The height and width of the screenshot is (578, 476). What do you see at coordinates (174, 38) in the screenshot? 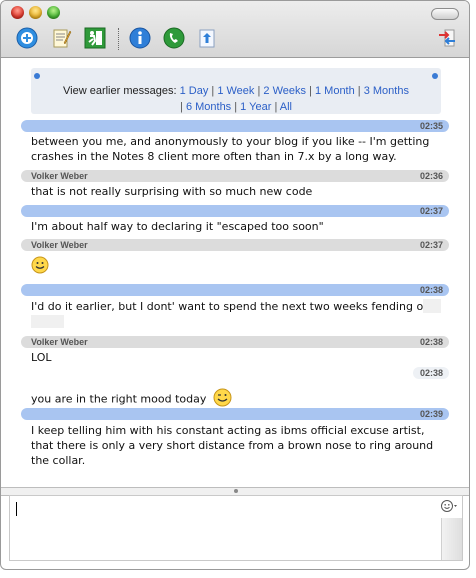
I see `phone-icon` at bounding box center [174, 38].